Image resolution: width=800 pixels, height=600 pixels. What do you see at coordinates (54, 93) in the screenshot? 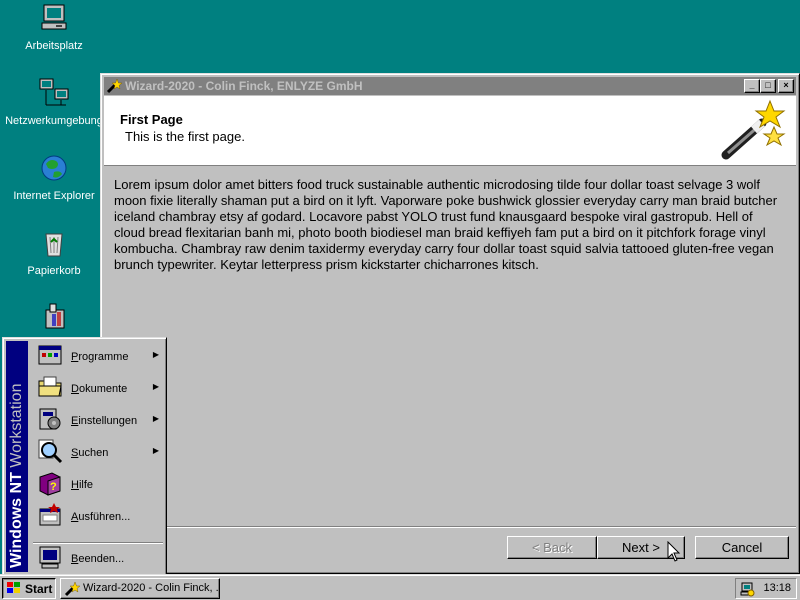
I see `network-icon` at bounding box center [54, 93].